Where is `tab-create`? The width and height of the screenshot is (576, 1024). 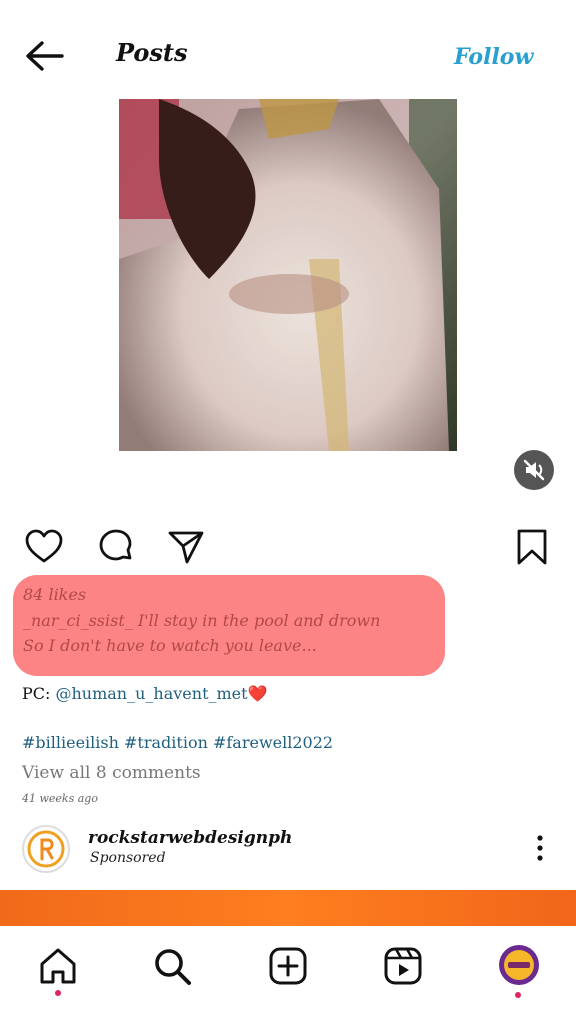 tab-create is located at coordinates (288, 966).